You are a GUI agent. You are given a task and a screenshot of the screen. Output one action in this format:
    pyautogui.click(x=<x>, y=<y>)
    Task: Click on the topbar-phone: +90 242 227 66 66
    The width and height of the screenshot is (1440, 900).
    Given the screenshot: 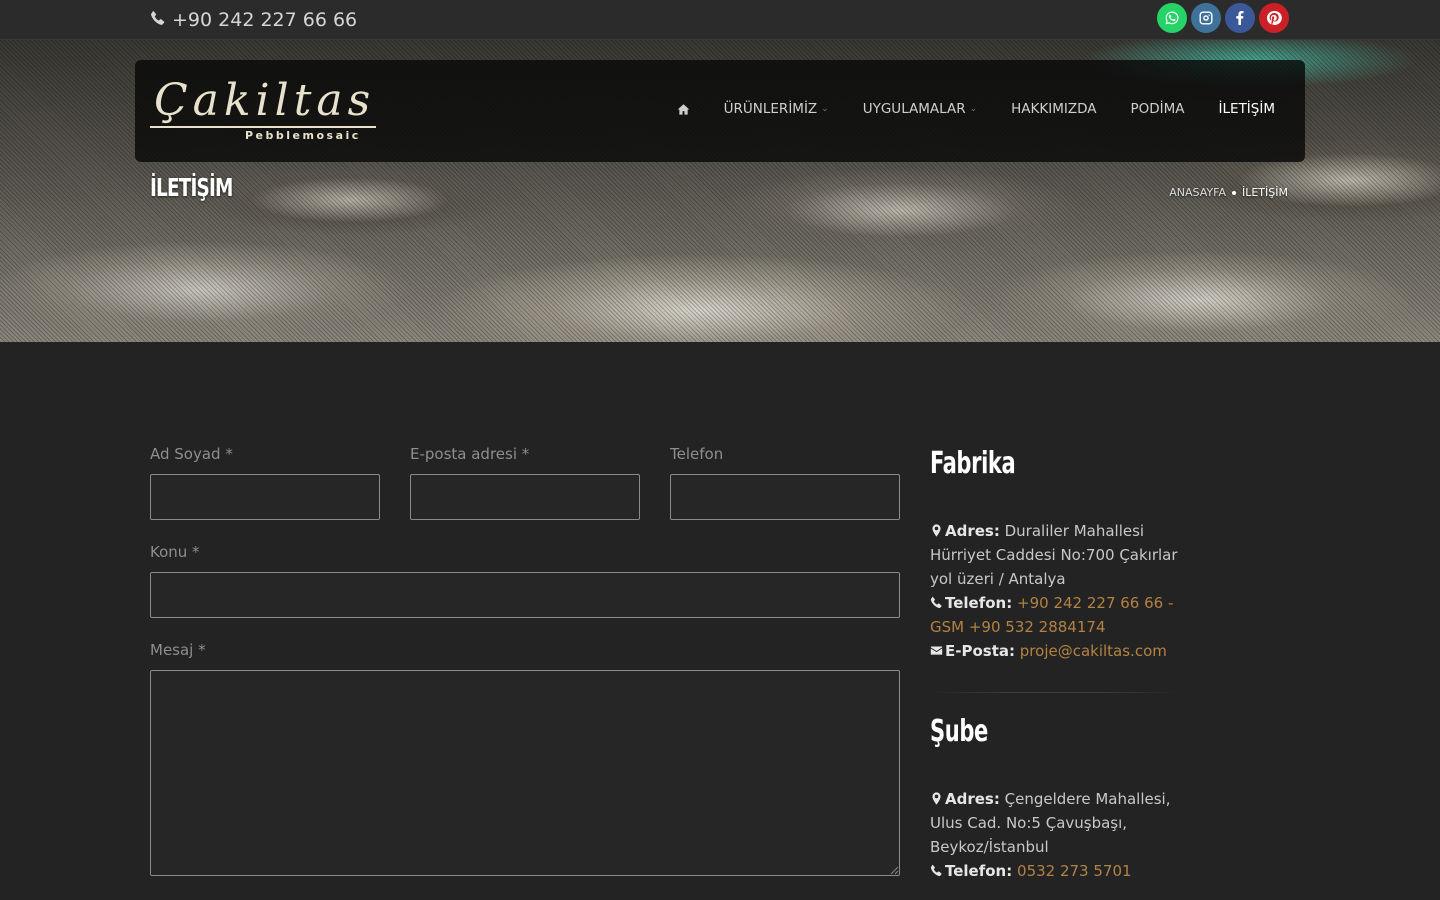 What is the action you would take?
    pyautogui.click(x=253, y=20)
    